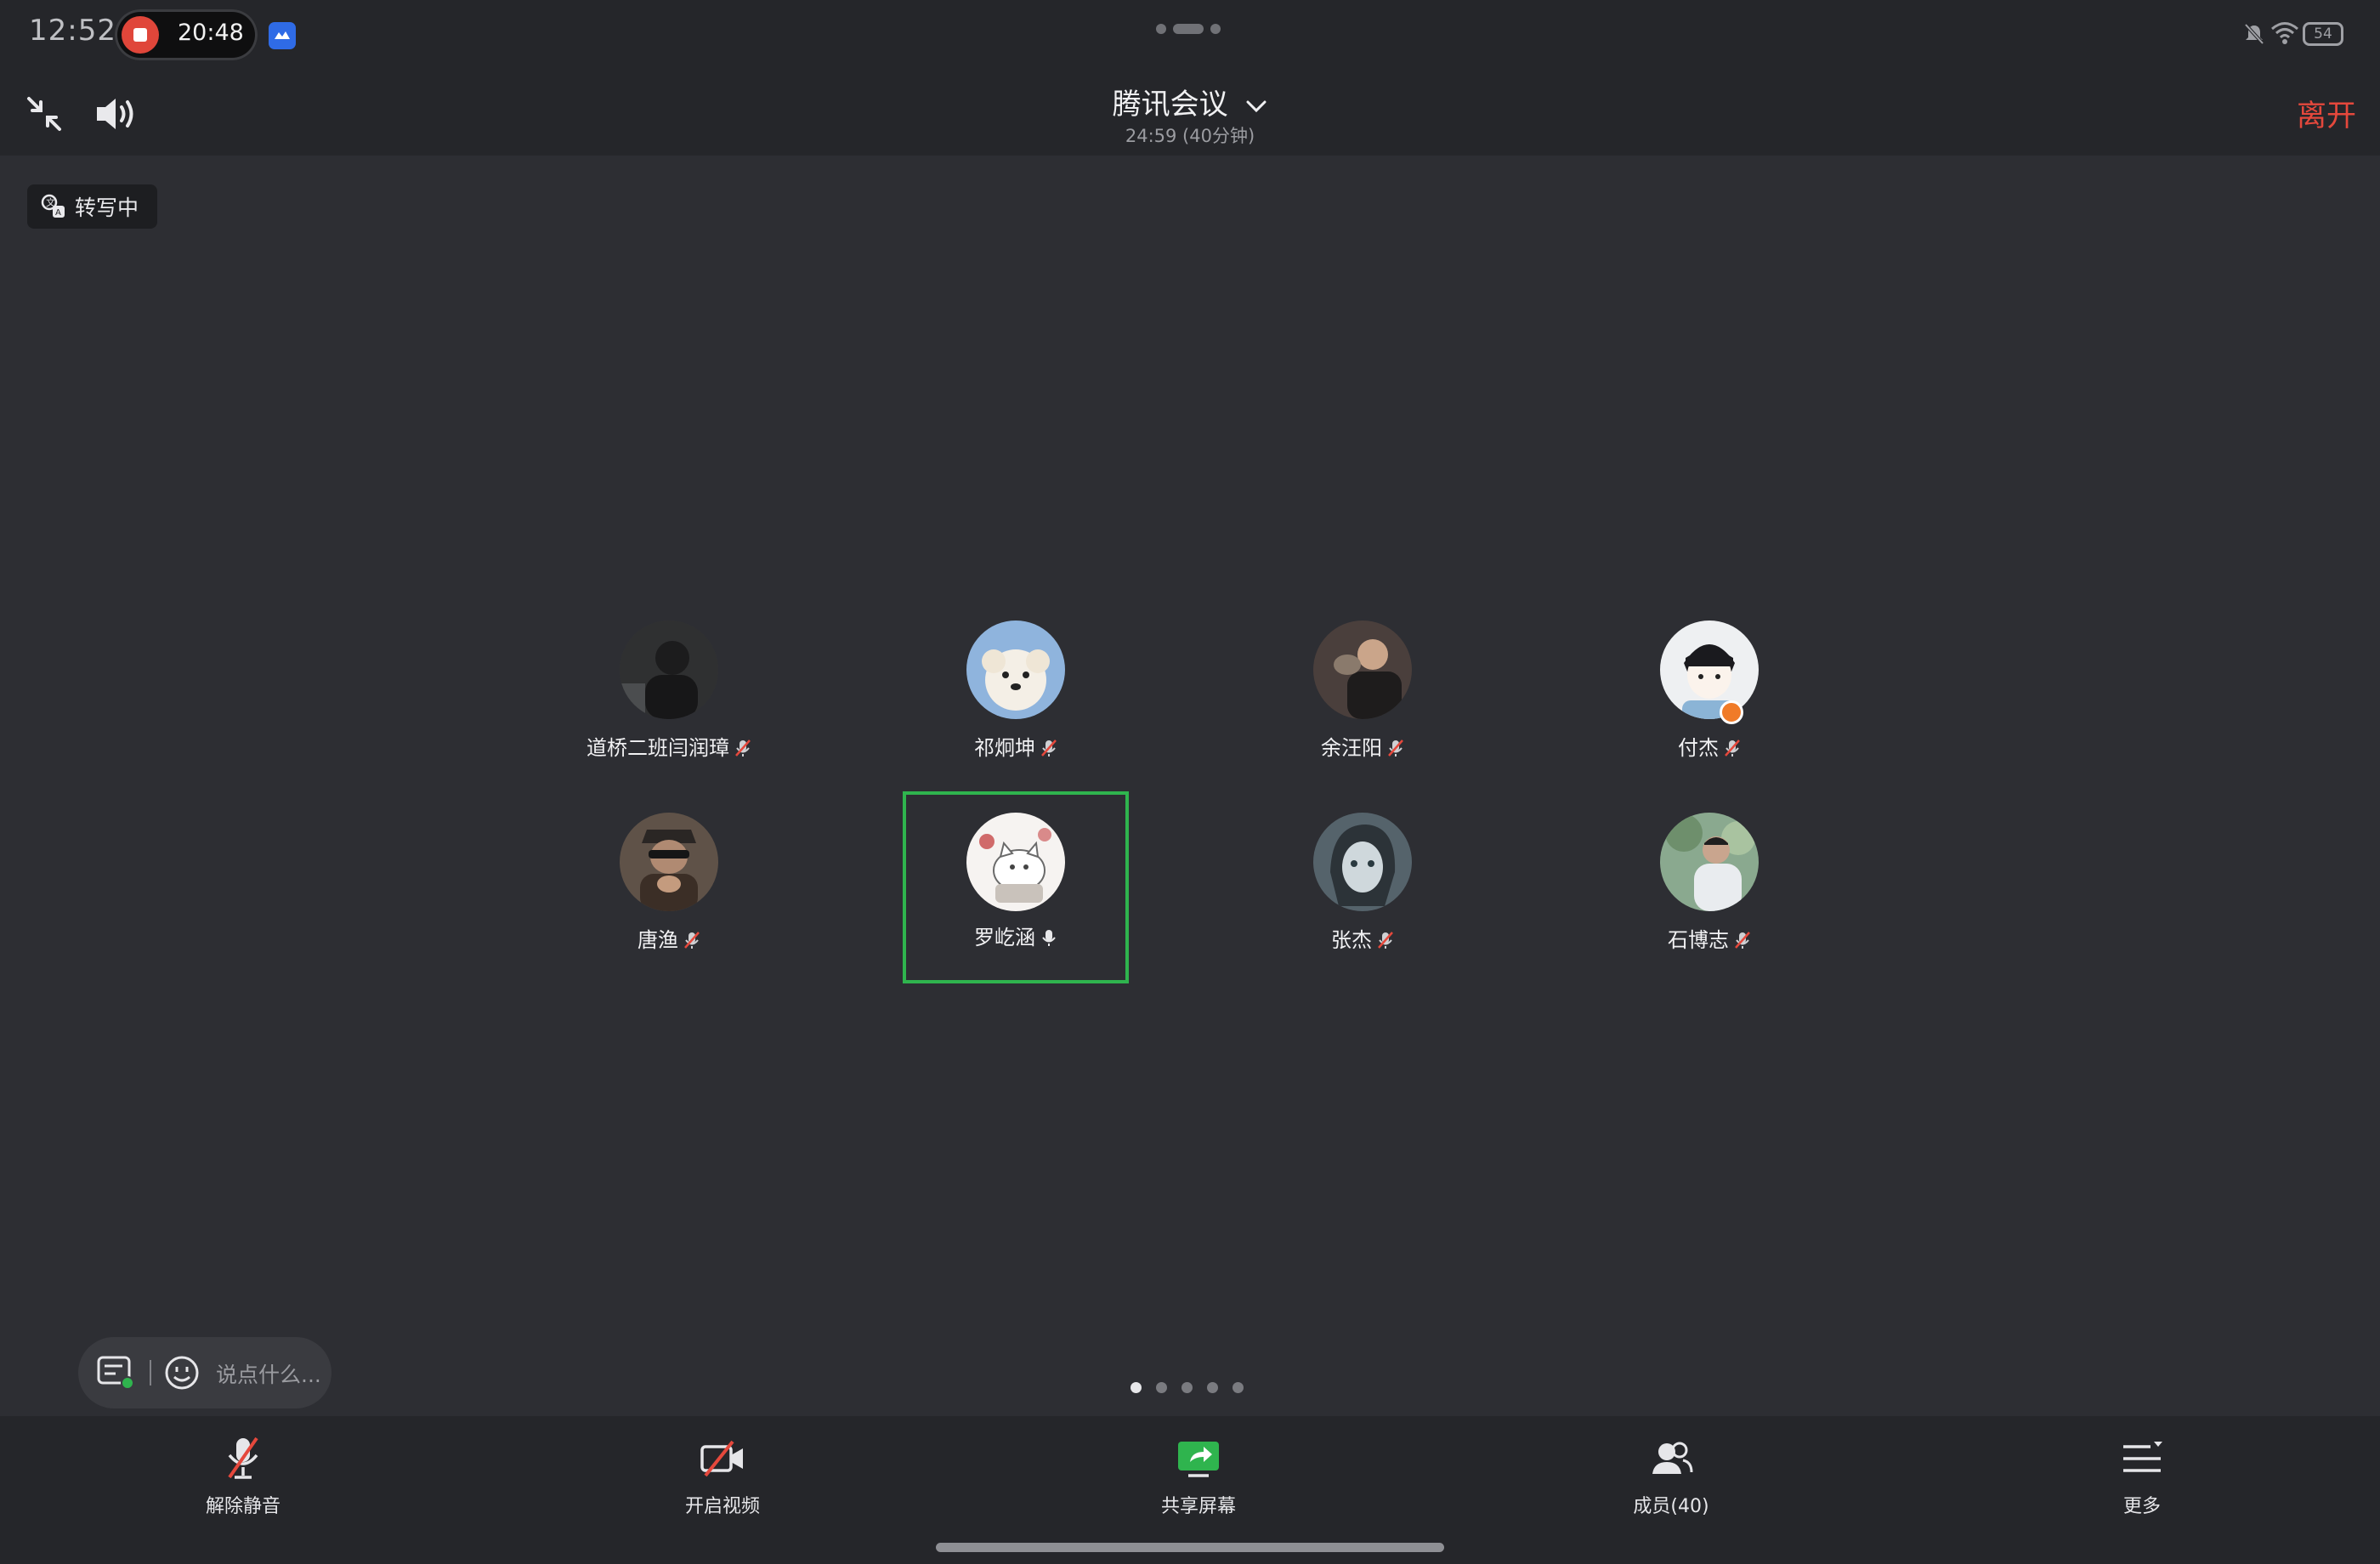  I want to click on participant-name-row: 道桥二班闫润璋, so click(669, 746).